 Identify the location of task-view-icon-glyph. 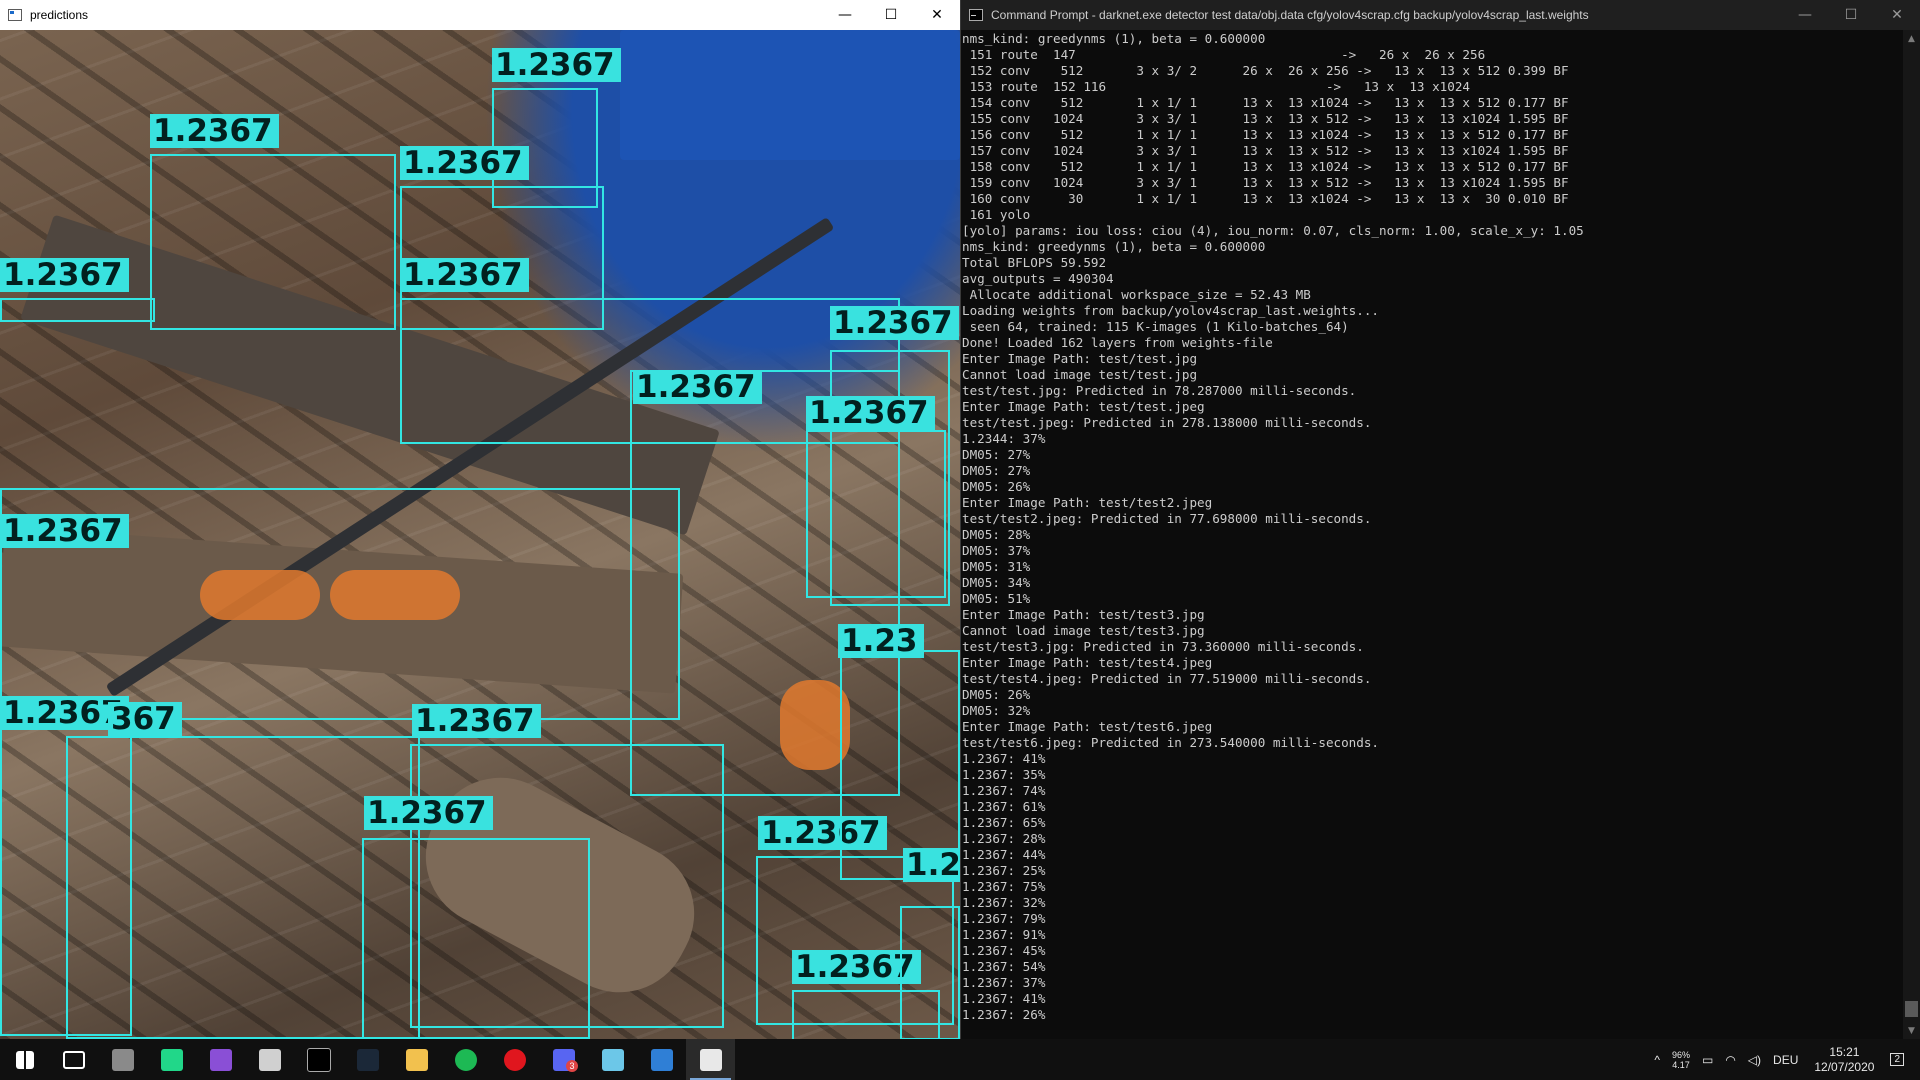
(73, 1059).